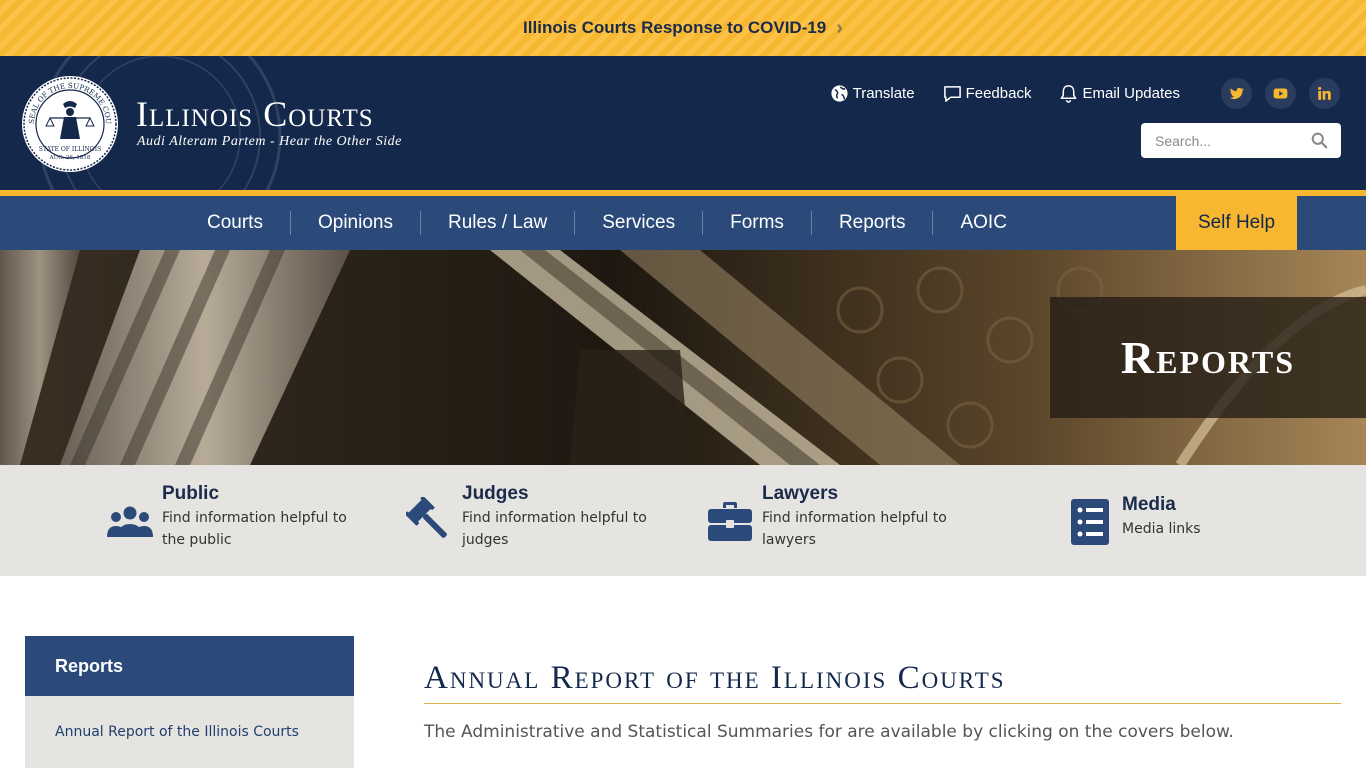 The width and height of the screenshot is (1366, 768). Describe the element at coordinates (730, 521) in the screenshot. I see `briefcase-icon` at that location.